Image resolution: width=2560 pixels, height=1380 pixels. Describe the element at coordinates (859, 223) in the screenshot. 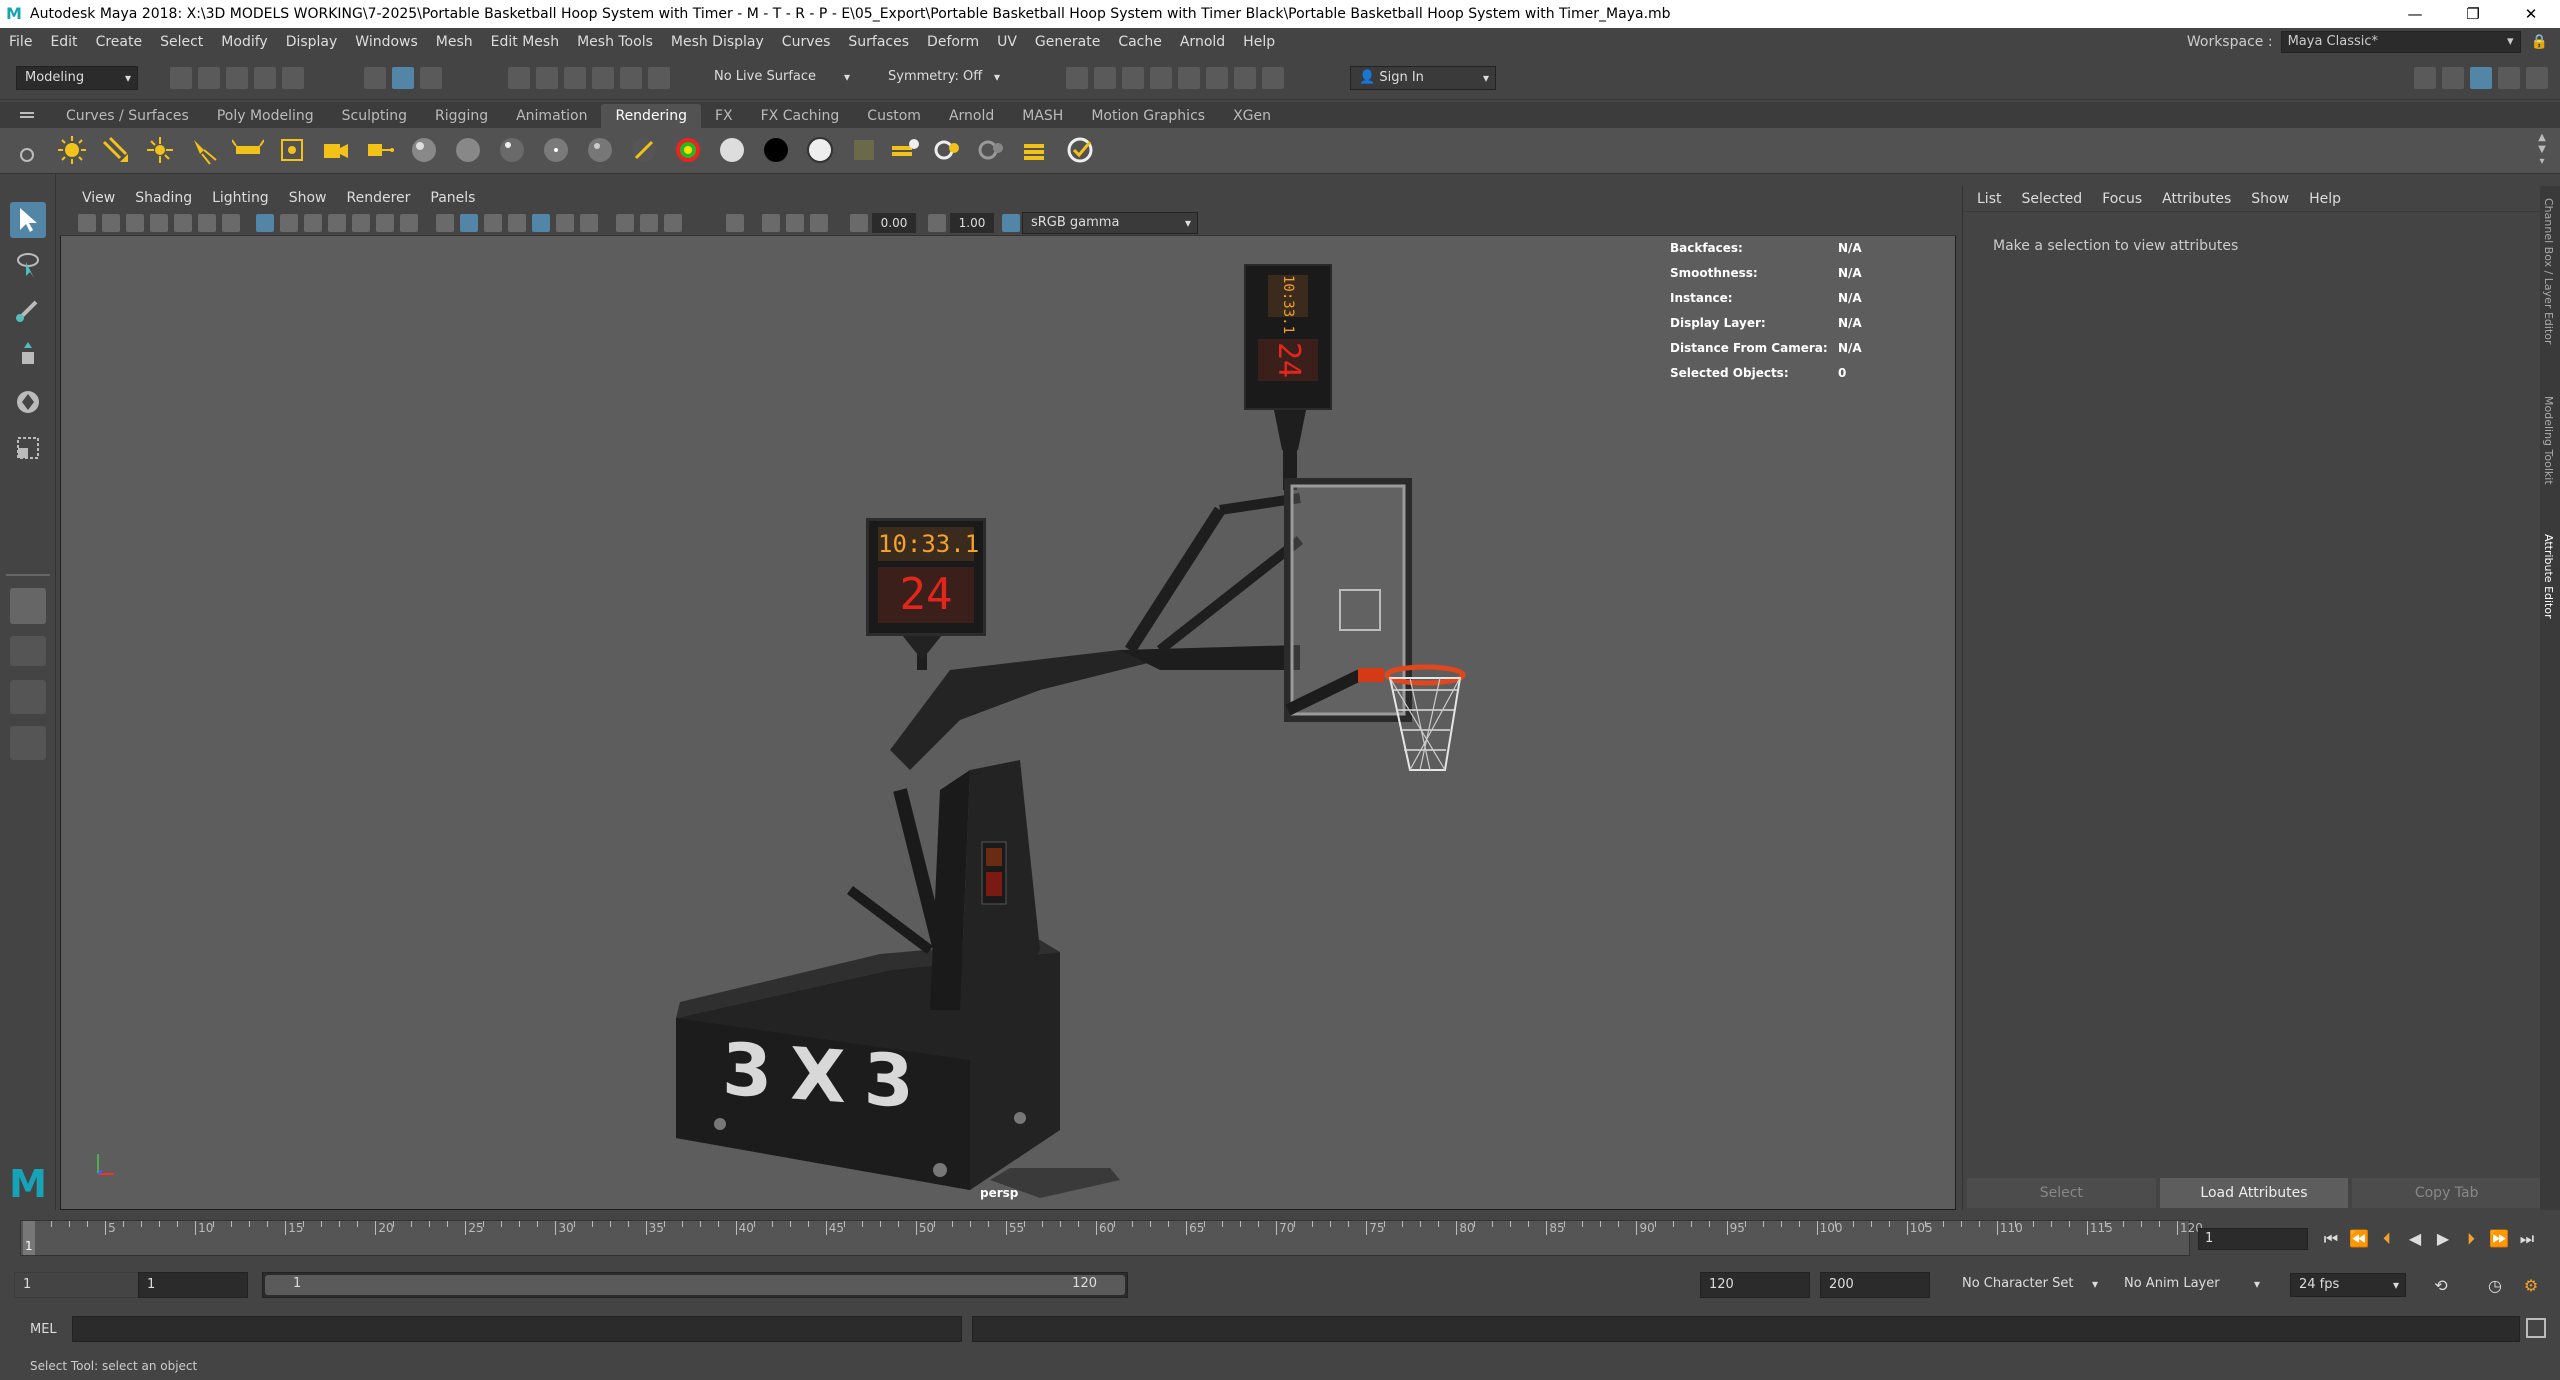

I see `exposure-icon` at that location.